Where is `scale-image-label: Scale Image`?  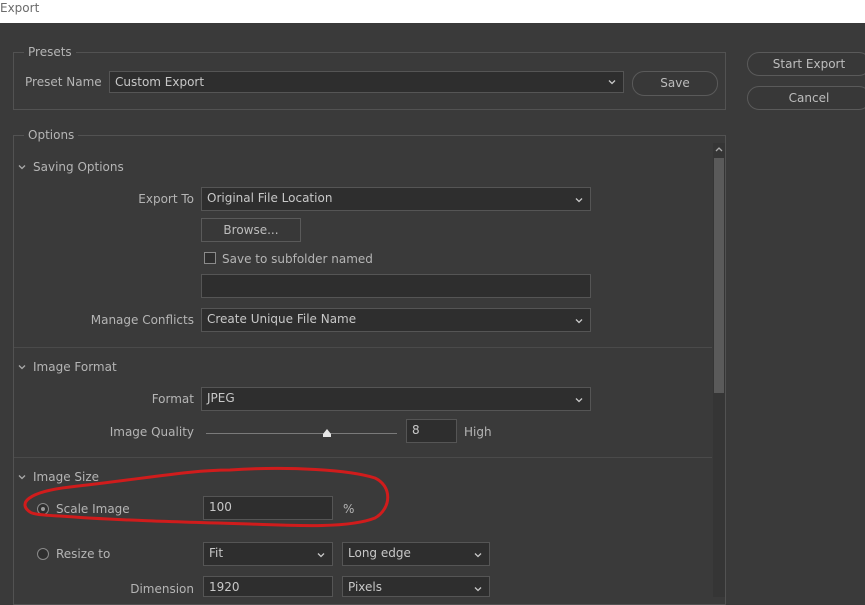 scale-image-label: Scale Image is located at coordinates (93, 509).